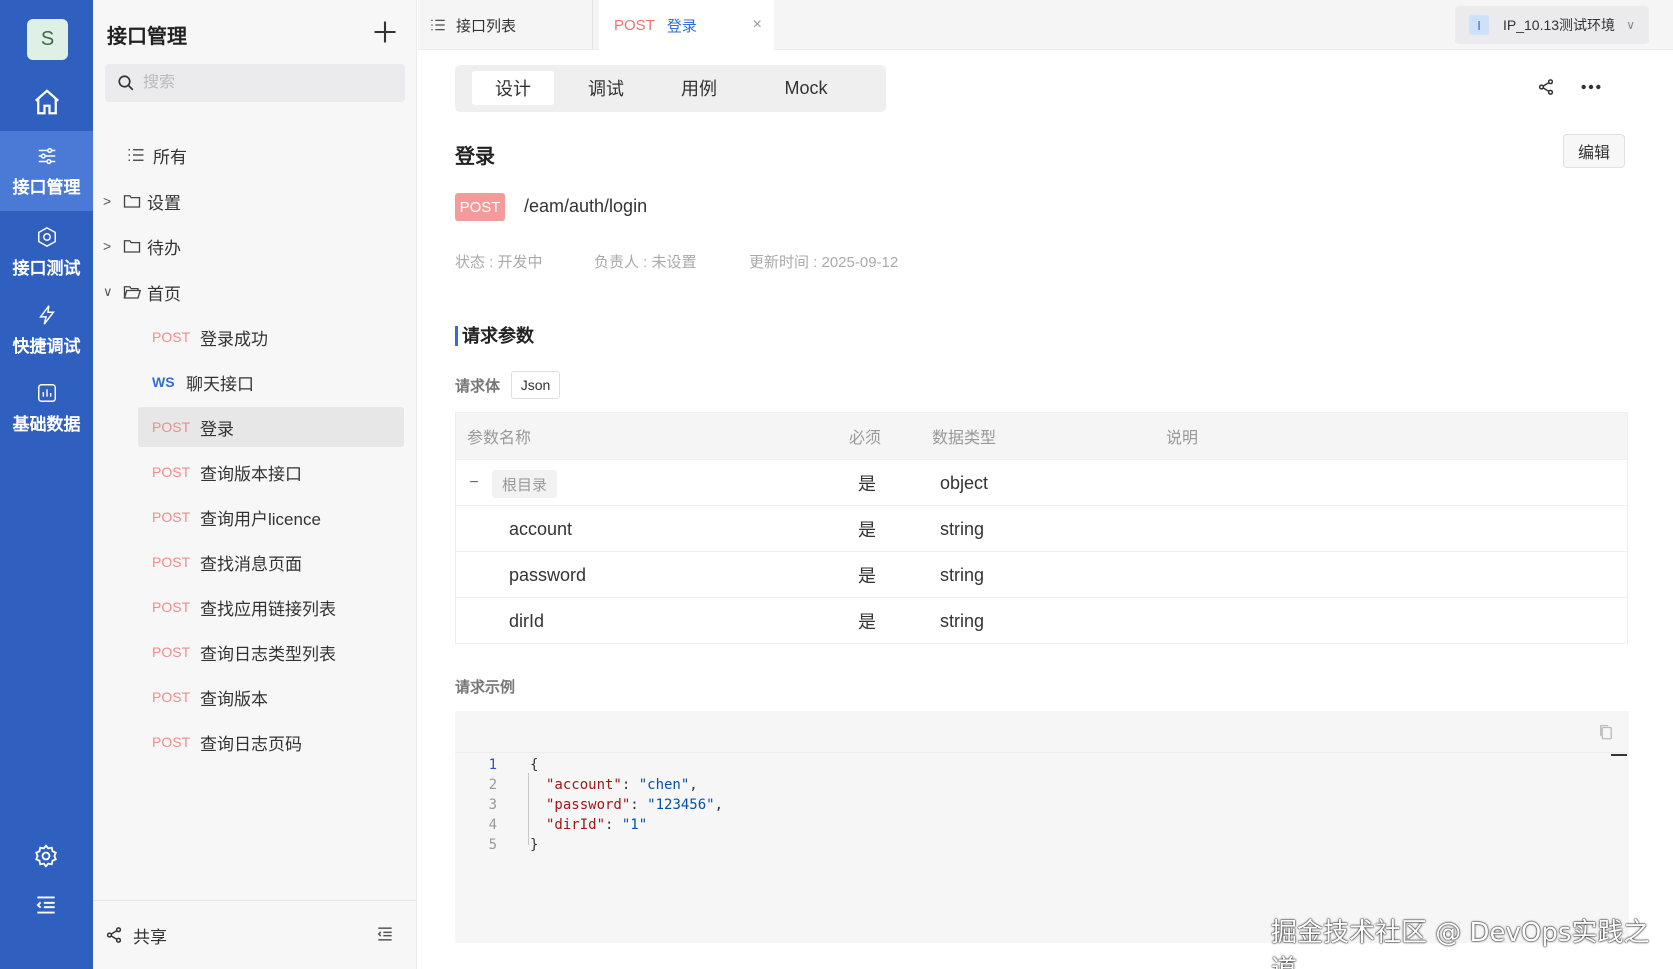  What do you see at coordinates (438, 25) in the screenshot?
I see `list-icon` at bounding box center [438, 25].